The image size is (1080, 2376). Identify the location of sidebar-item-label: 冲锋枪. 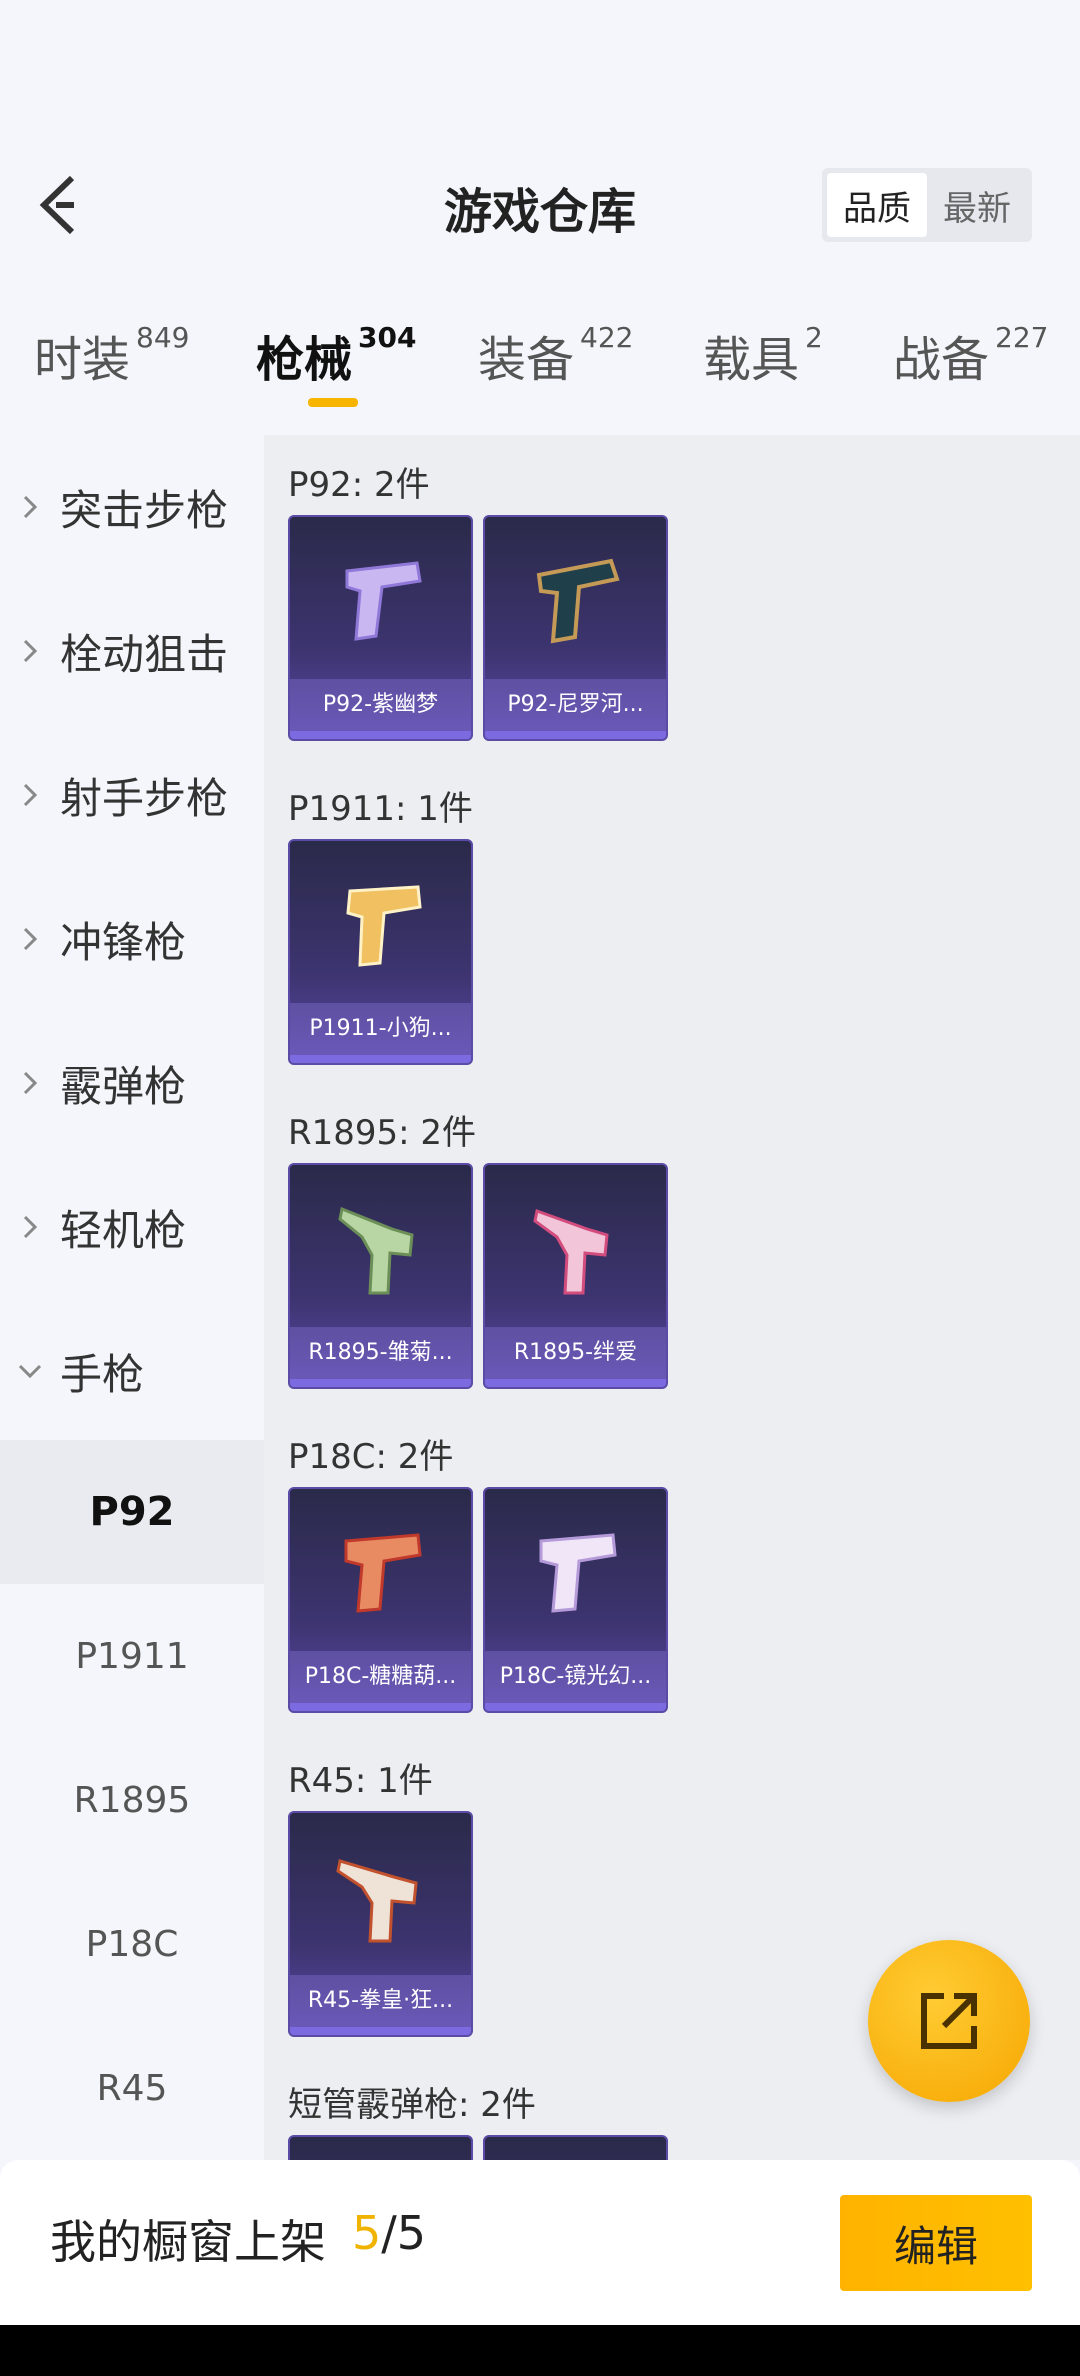
(123, 942).